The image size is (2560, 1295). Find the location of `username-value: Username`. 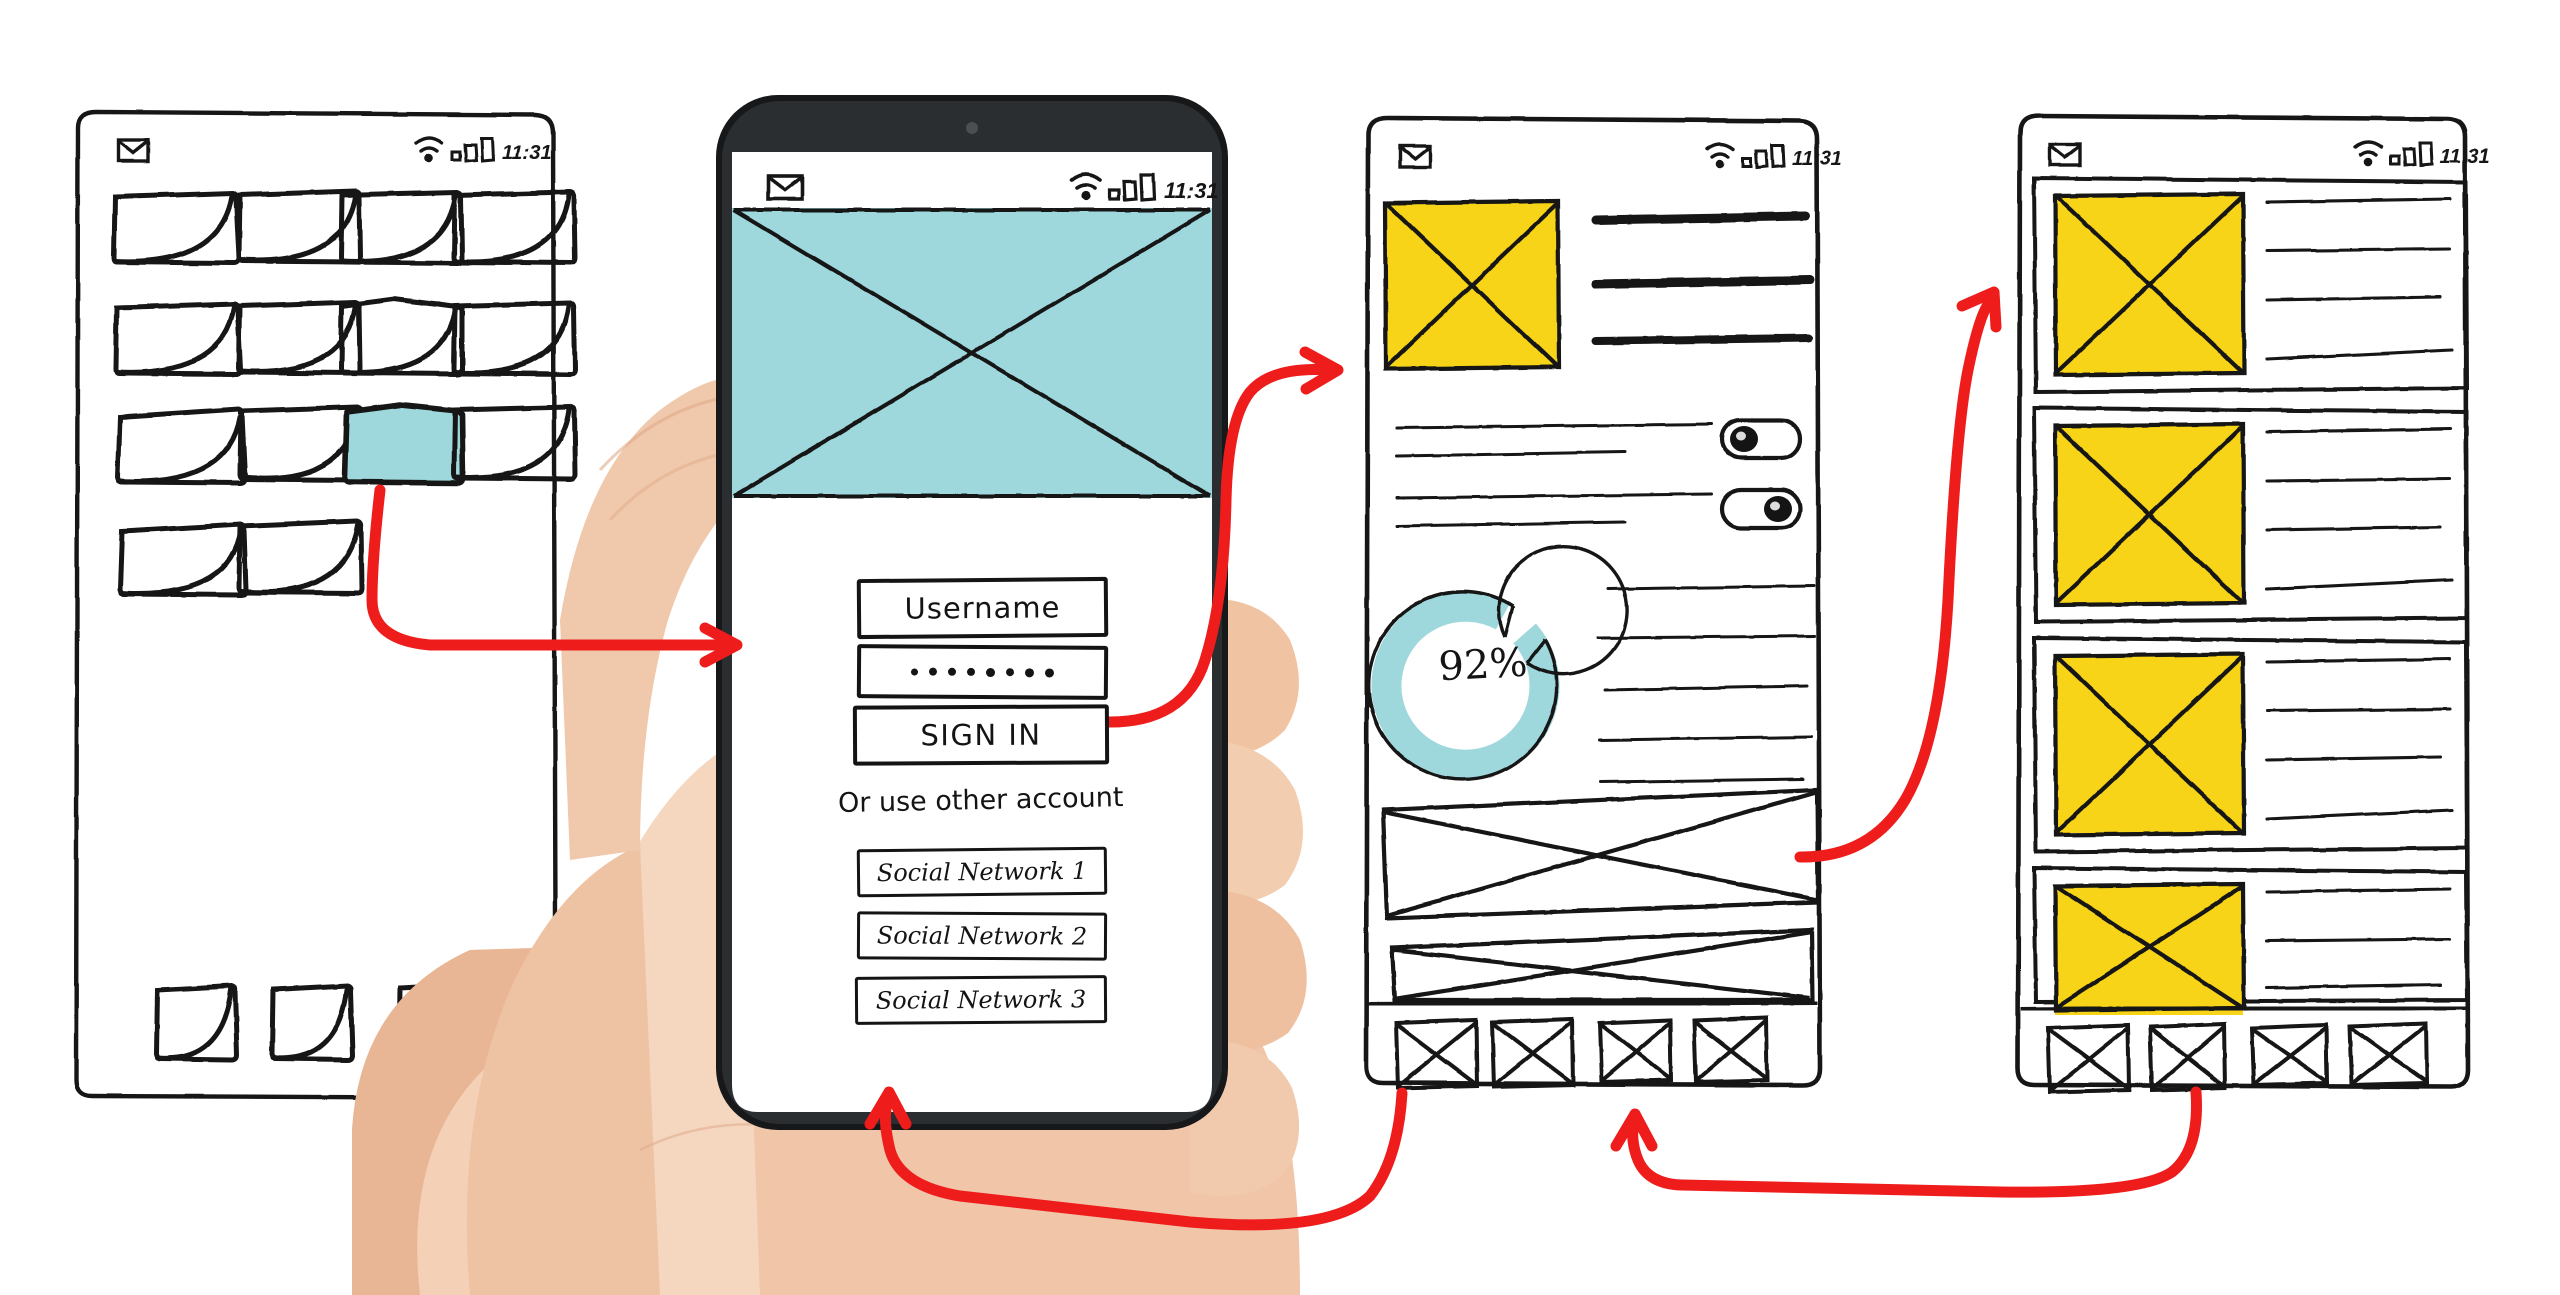

username-value: Username is located at coordinates (982, 608).